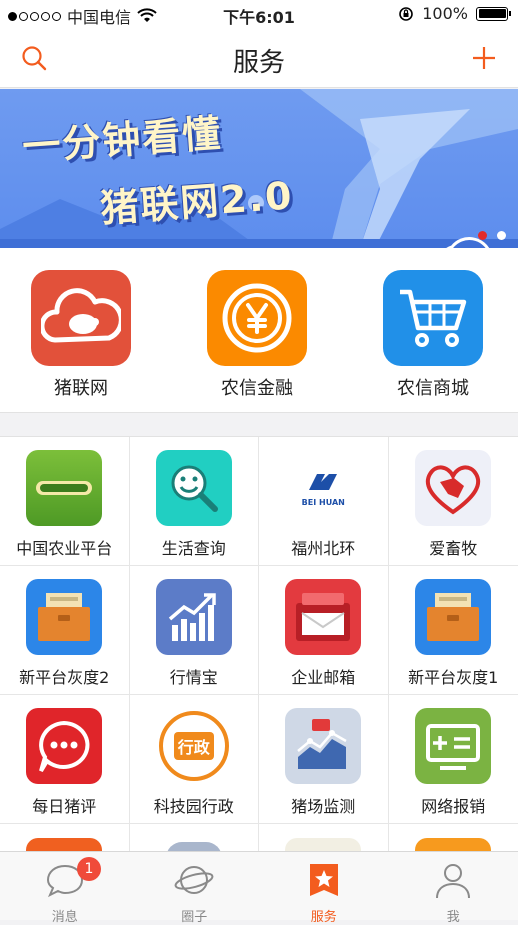 This screenshot has width=518, height=925. Describe the element at coordinates (453, 746) in the screenshot. I see `calculator-screen-icon` at that location.